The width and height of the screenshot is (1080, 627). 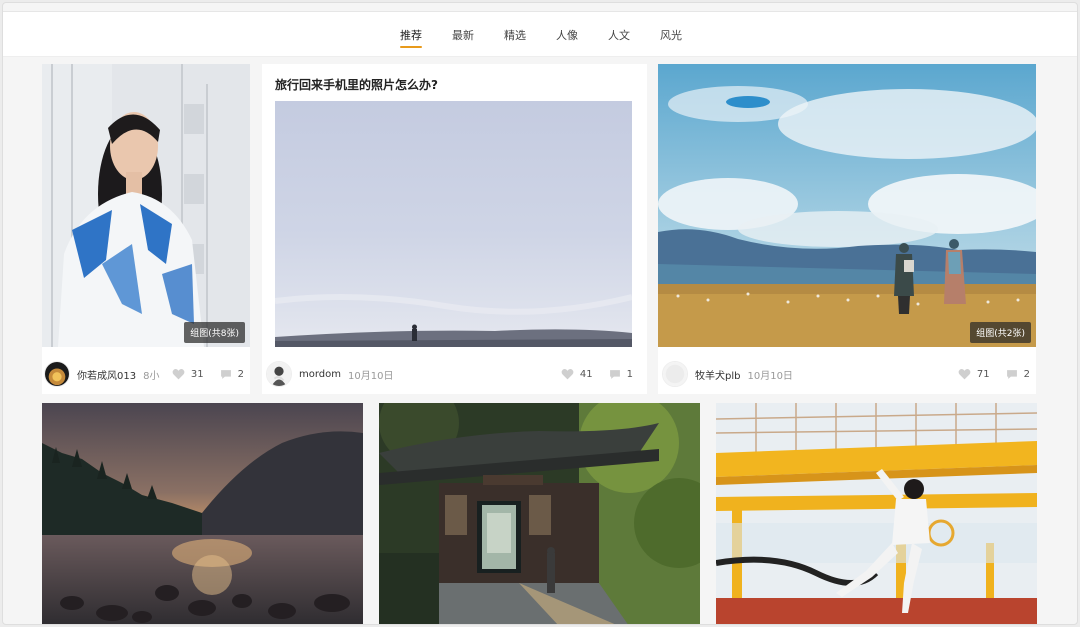 What do you see at coordinates (214, 332) in the screenshot?
I see `photo-count-badge: 组图(共8张)` at bounding box center [214, 332].